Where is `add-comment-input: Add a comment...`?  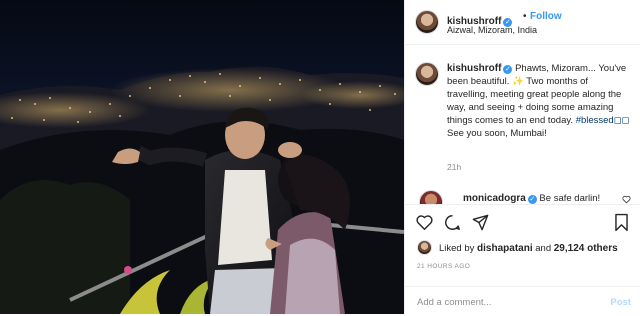
add-comment-input: Add a comment... is located at coordinates (454, 302).